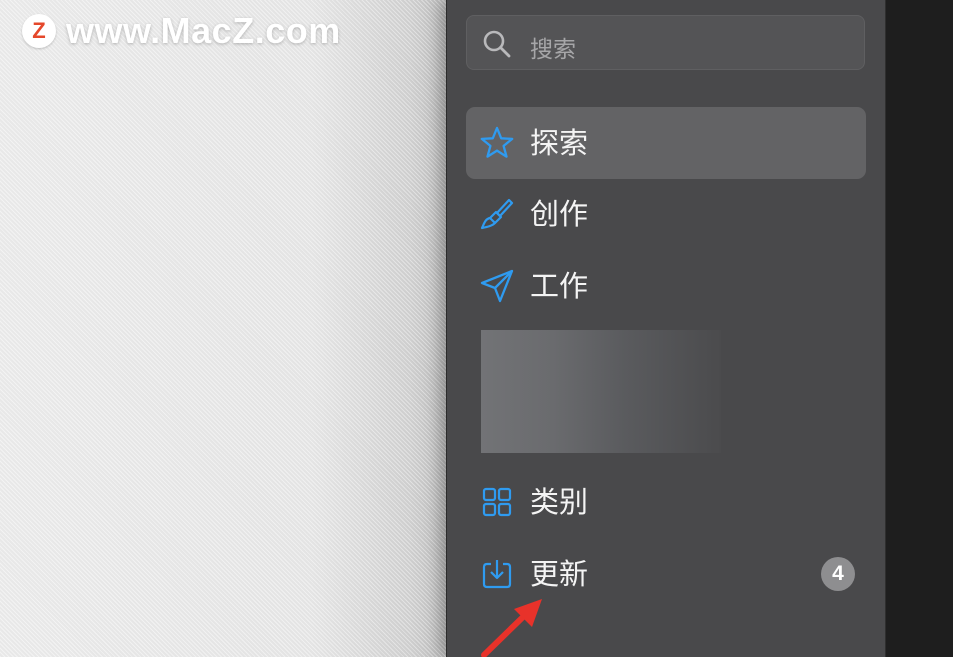 The width and height of the screenshot is (953, 657). I want to click on sidebar-item-label: 更新, so click(559, 574).